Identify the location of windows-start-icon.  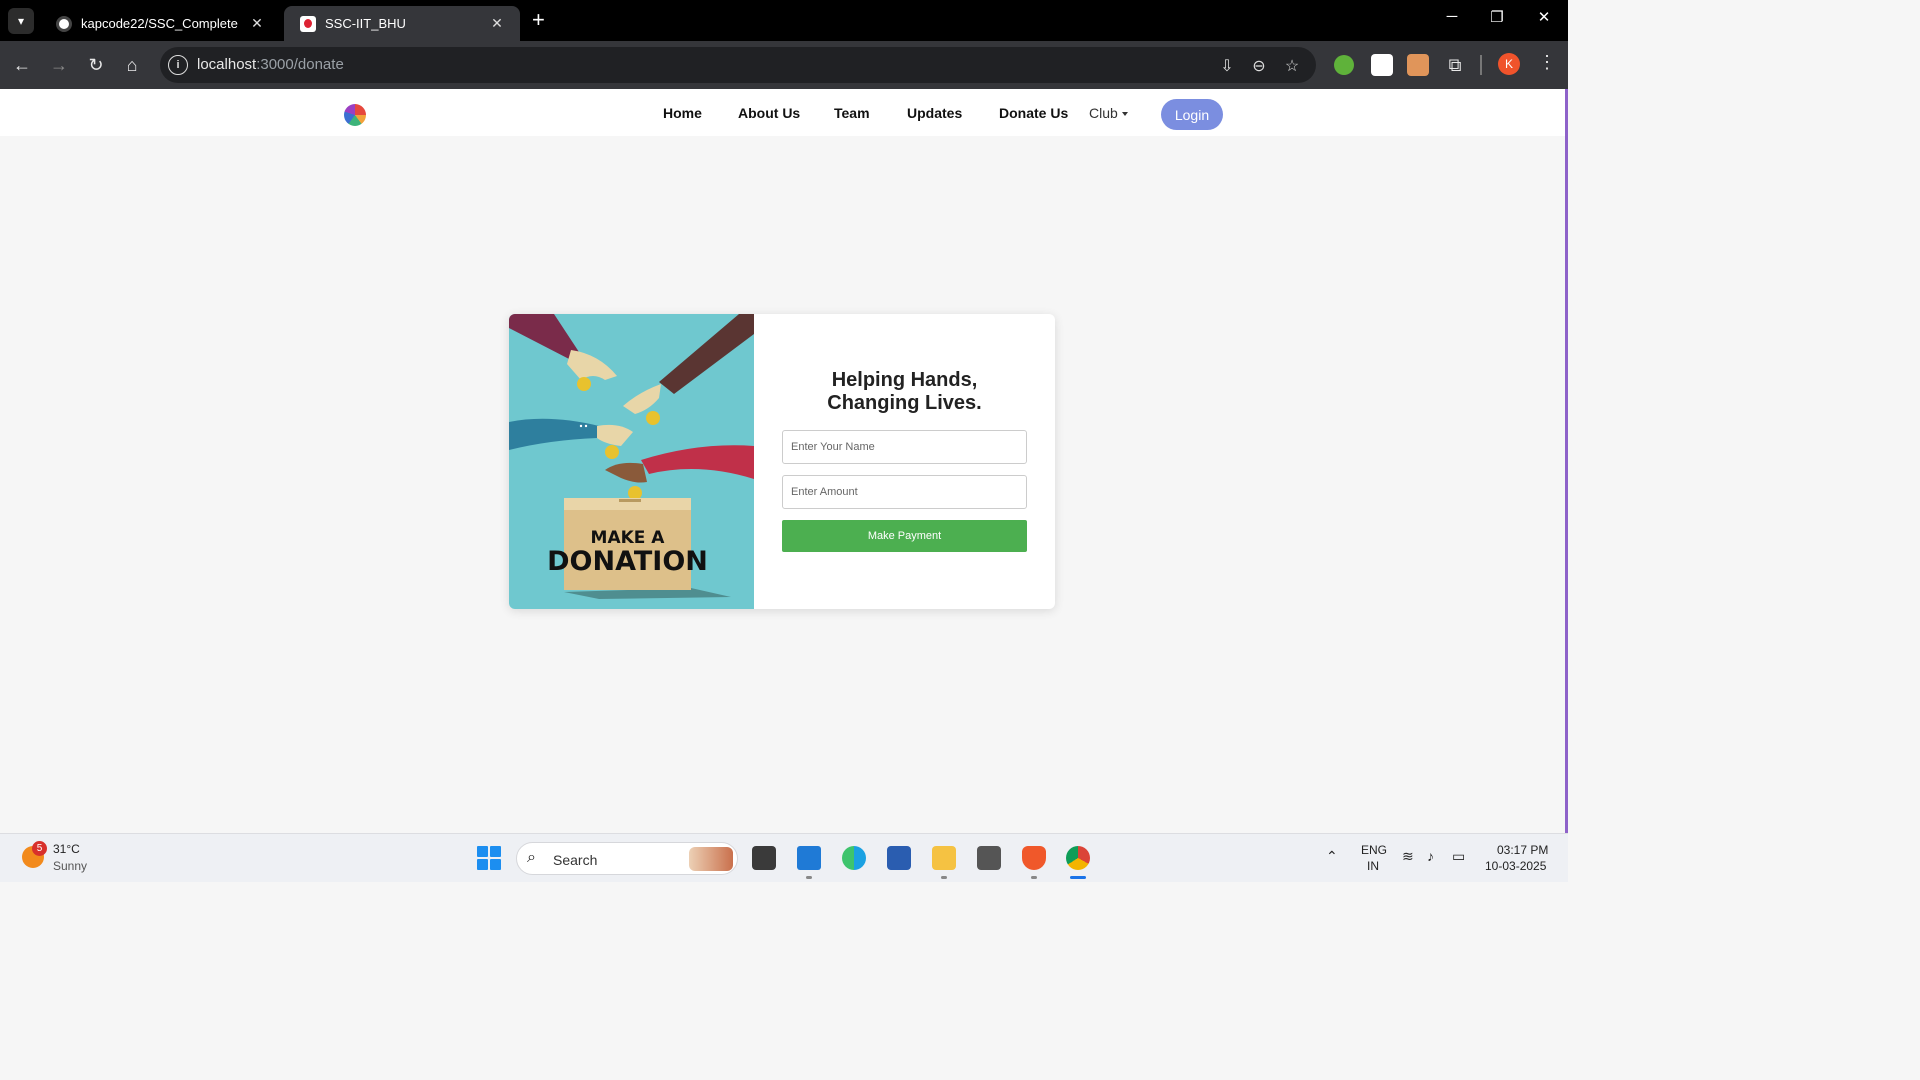
(489, 858).